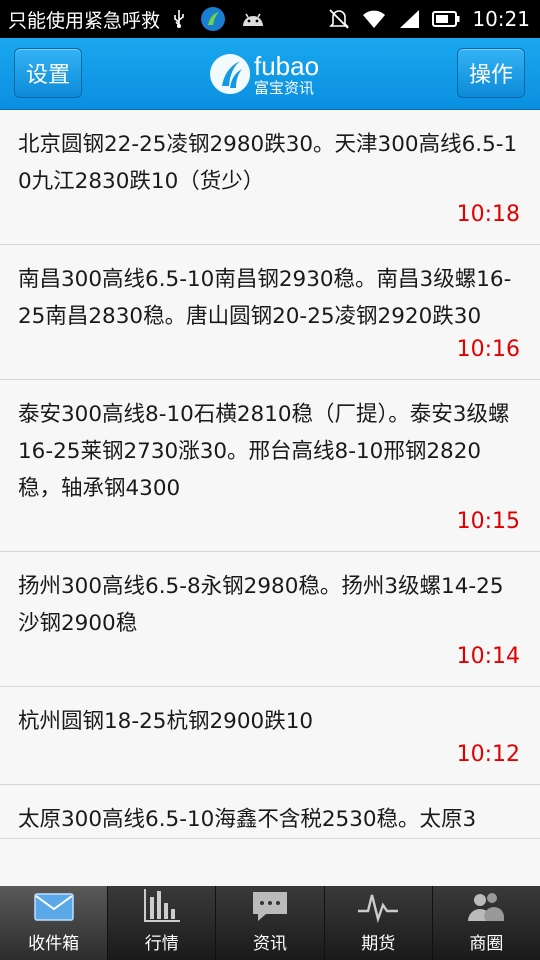  I want to click on action-button: 操作, so click(491, 73).